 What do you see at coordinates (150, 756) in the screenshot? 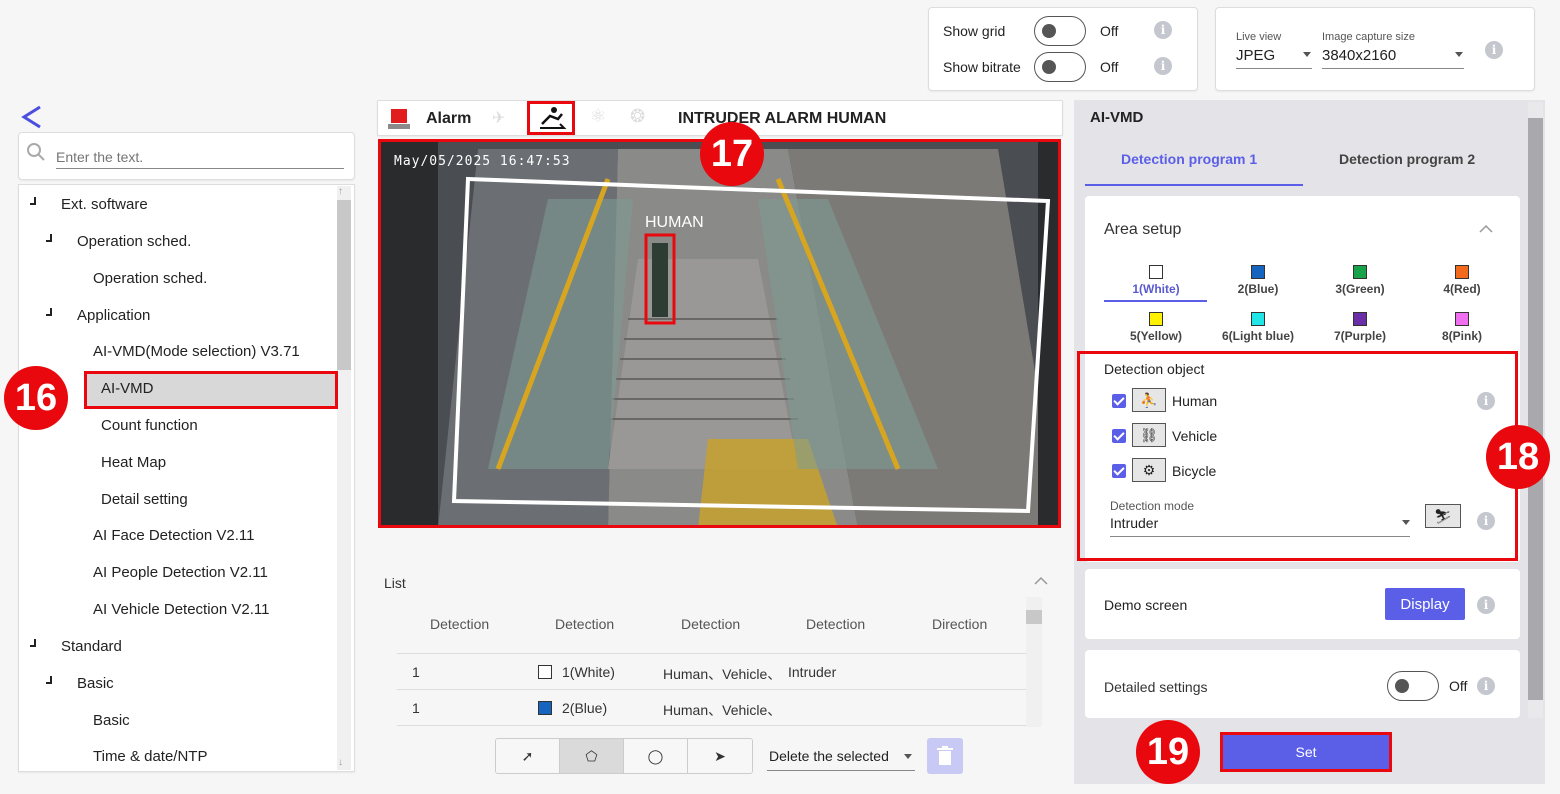
I see `sidebar-item-time-date: Time & date/NTP` at bounding box center [150, 756].